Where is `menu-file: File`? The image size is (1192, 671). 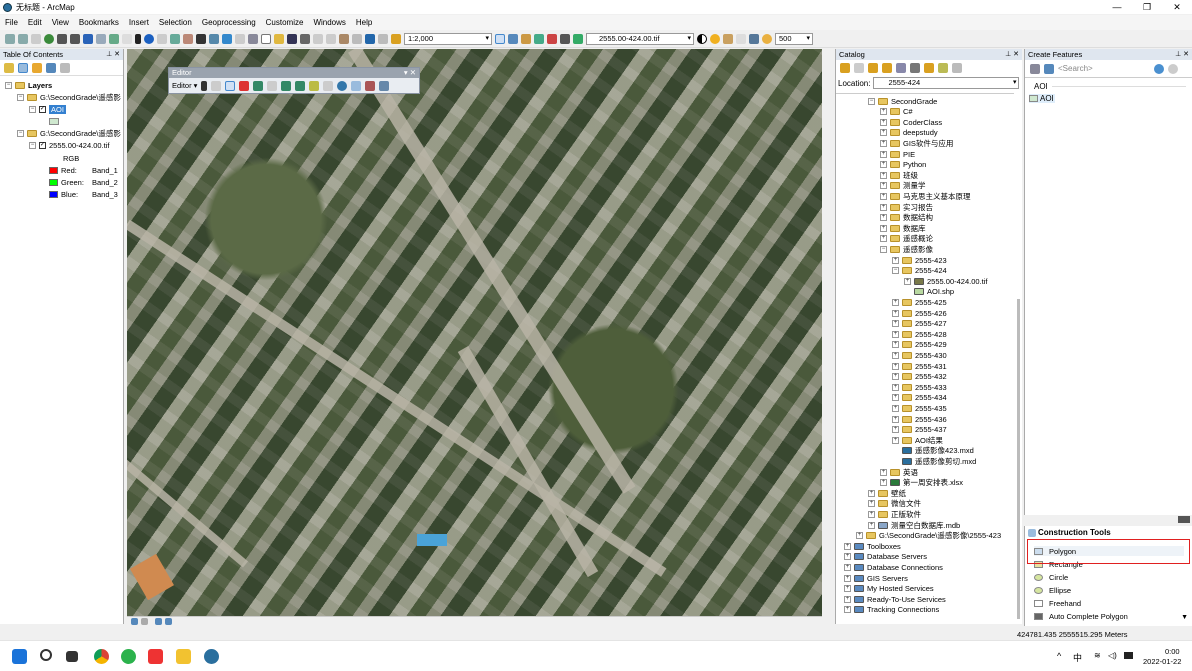 menu-file: File is located at coordinates (11, 22).